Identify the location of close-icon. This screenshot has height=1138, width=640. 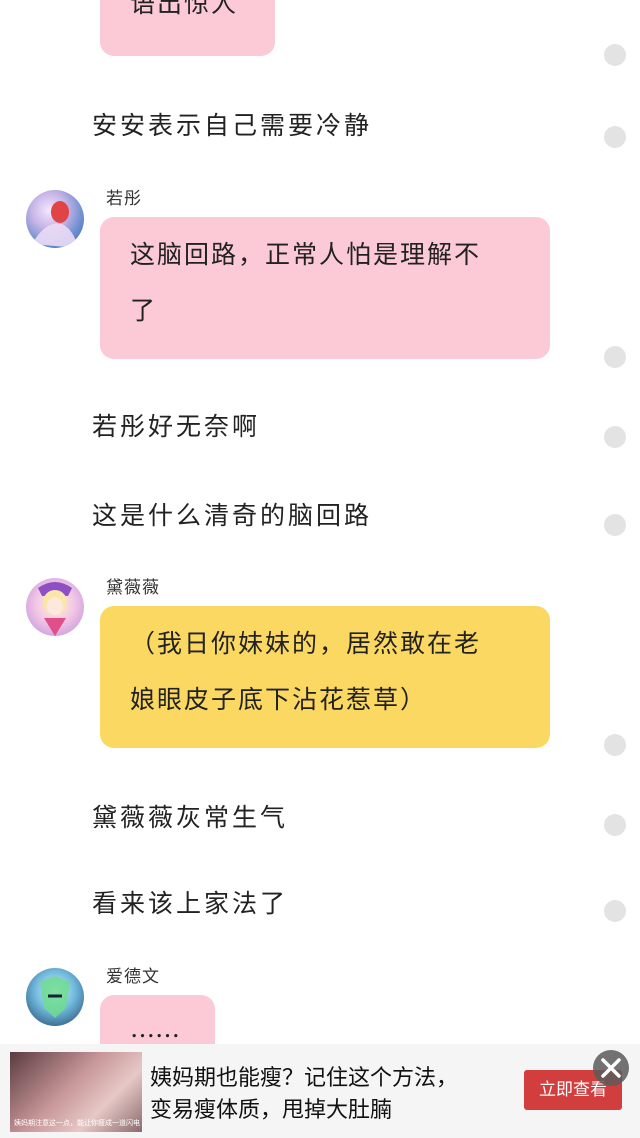
(611, 1068).